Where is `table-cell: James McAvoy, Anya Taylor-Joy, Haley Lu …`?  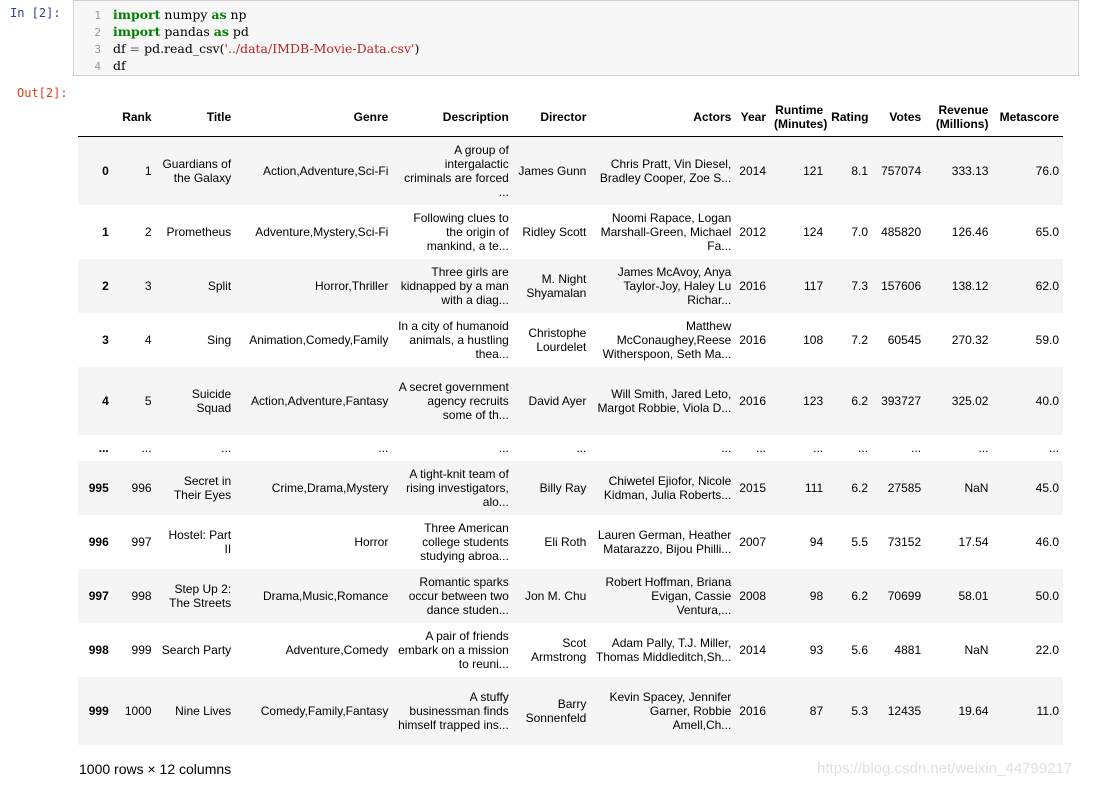 table-cell: James McAvoy, Anya Taylor-Joy, Haley Lu … is located at coordinates (674, 285).